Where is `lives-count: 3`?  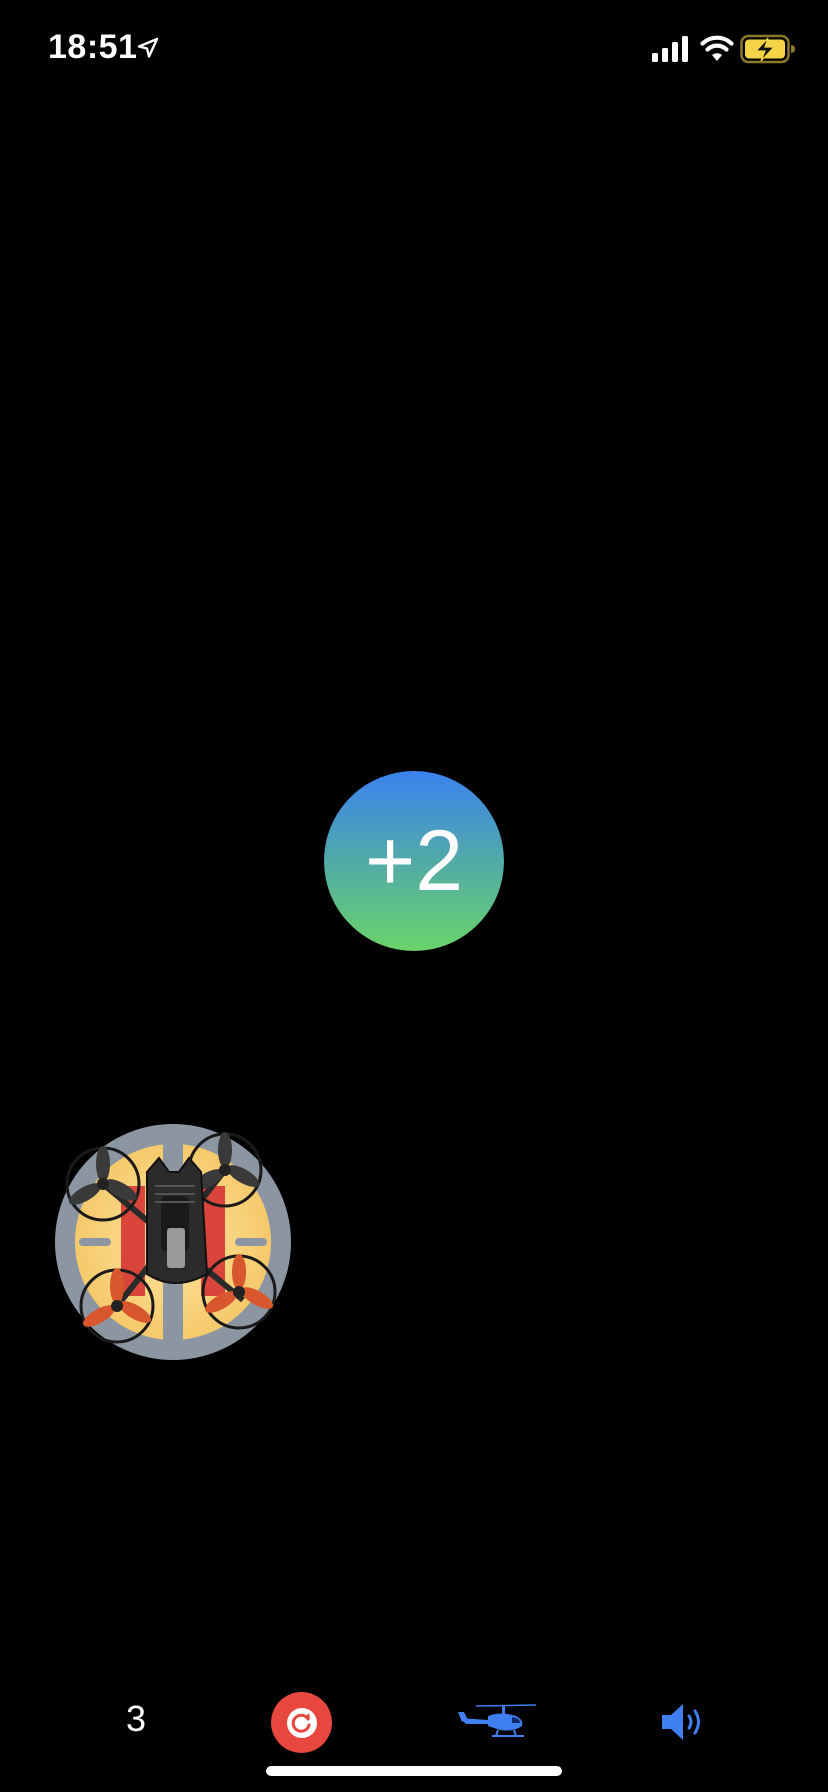 lives-count: 3 is located at coordinates (136, 1718).